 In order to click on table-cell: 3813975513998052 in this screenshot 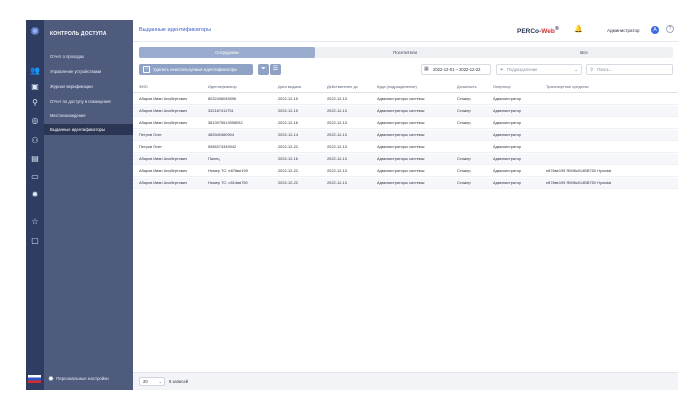, I will do `click(225, 122)`.